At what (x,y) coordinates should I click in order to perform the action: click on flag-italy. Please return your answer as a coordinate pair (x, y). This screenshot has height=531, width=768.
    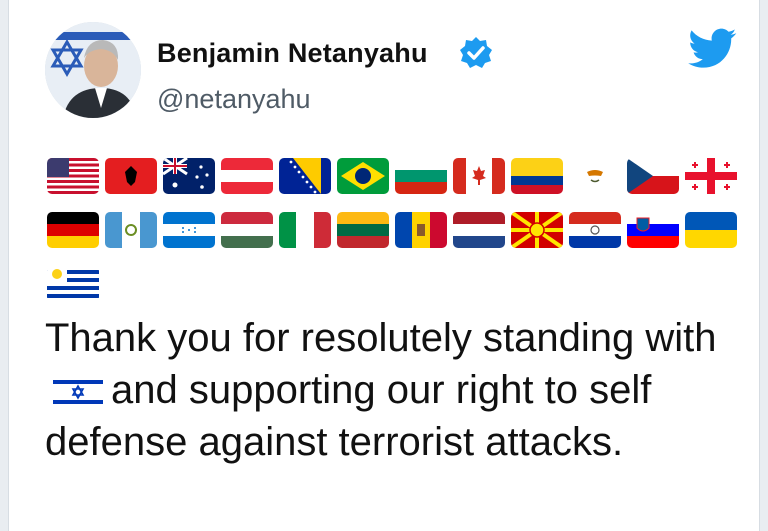
    Looking at the image, I should click on (305, 230).